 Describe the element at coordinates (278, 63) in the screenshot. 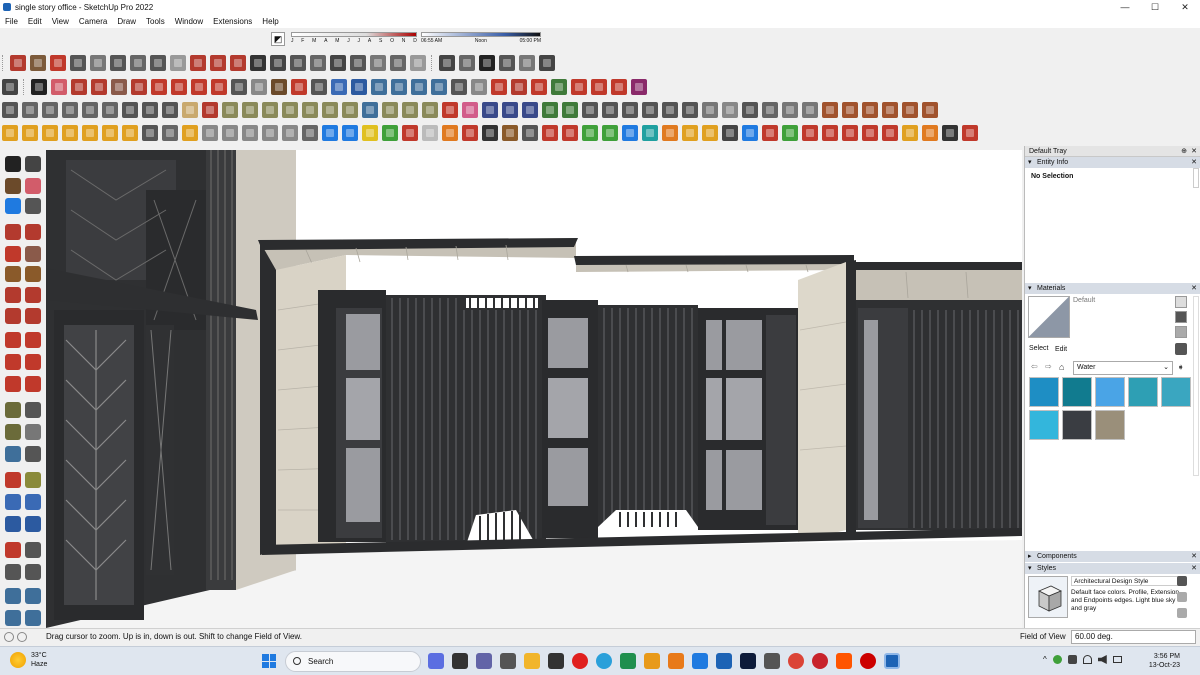

I see `pattern-icon` at that location.